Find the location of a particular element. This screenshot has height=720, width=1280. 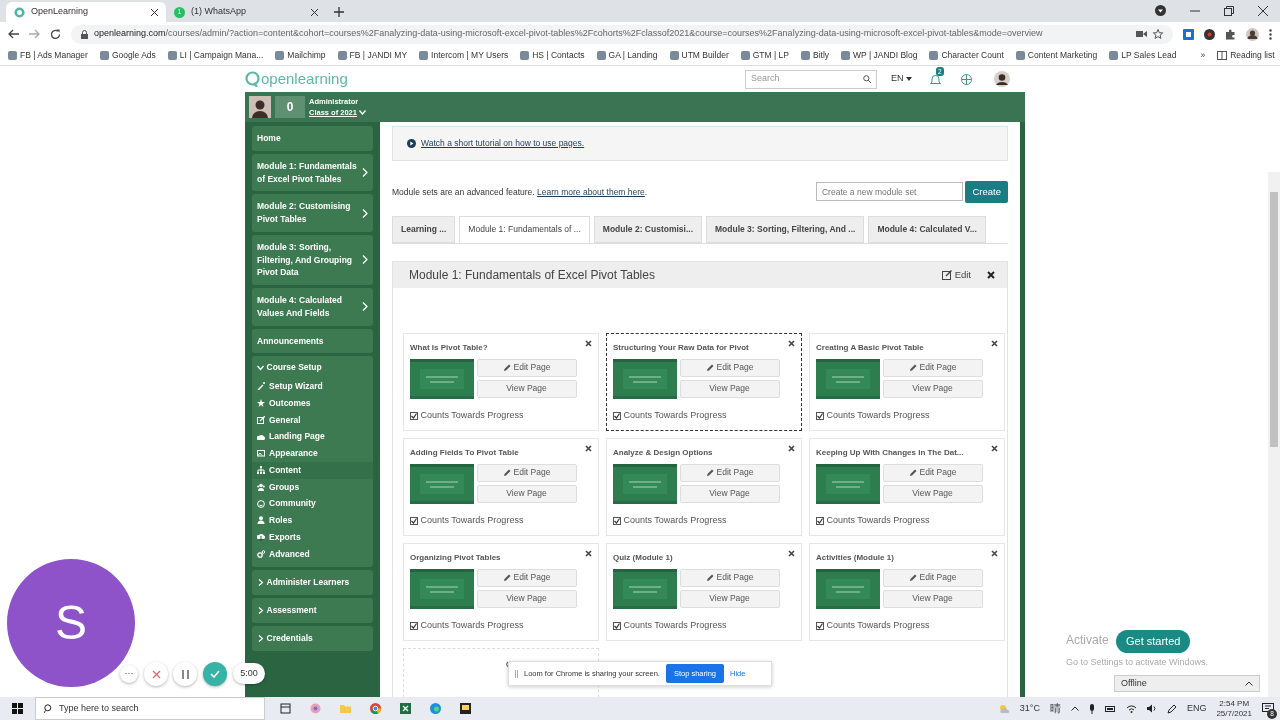

bookmark: FB | JANDI MY is located at coordinates (372, 55).